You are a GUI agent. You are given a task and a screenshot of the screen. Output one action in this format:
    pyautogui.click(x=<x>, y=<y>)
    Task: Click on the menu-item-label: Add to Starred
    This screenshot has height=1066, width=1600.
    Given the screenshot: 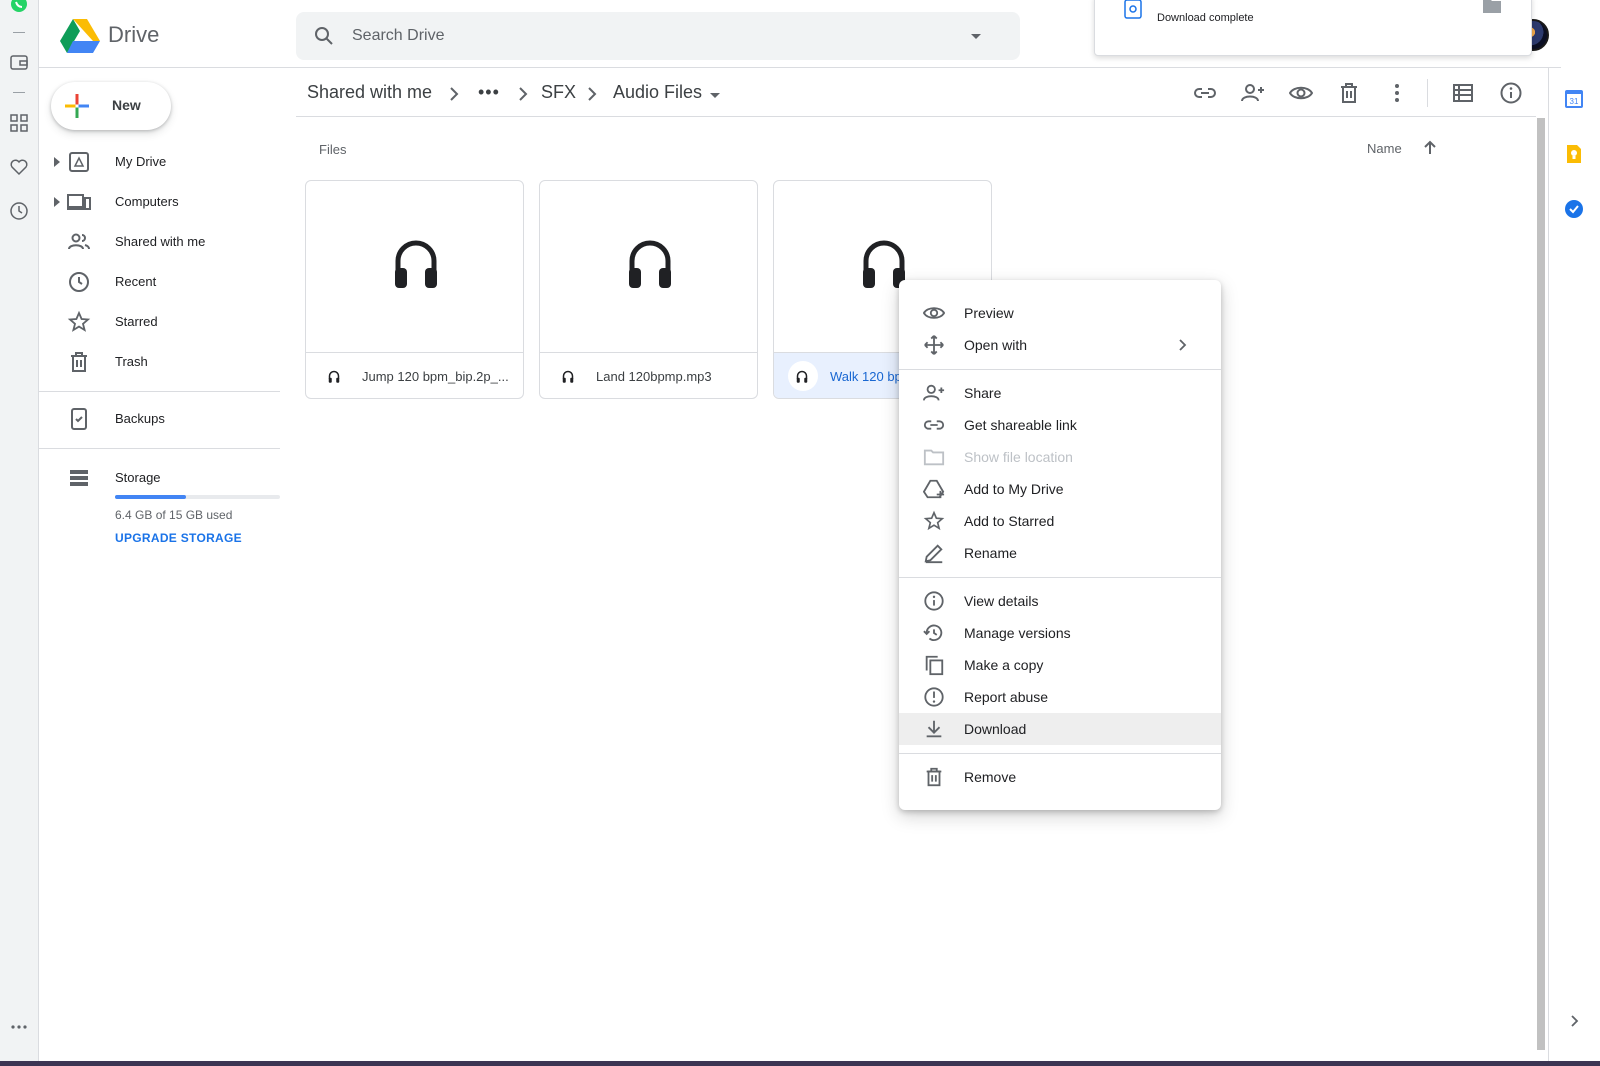 What is the action you would take?
    pyautogui.click(x=1009, y=521)
    